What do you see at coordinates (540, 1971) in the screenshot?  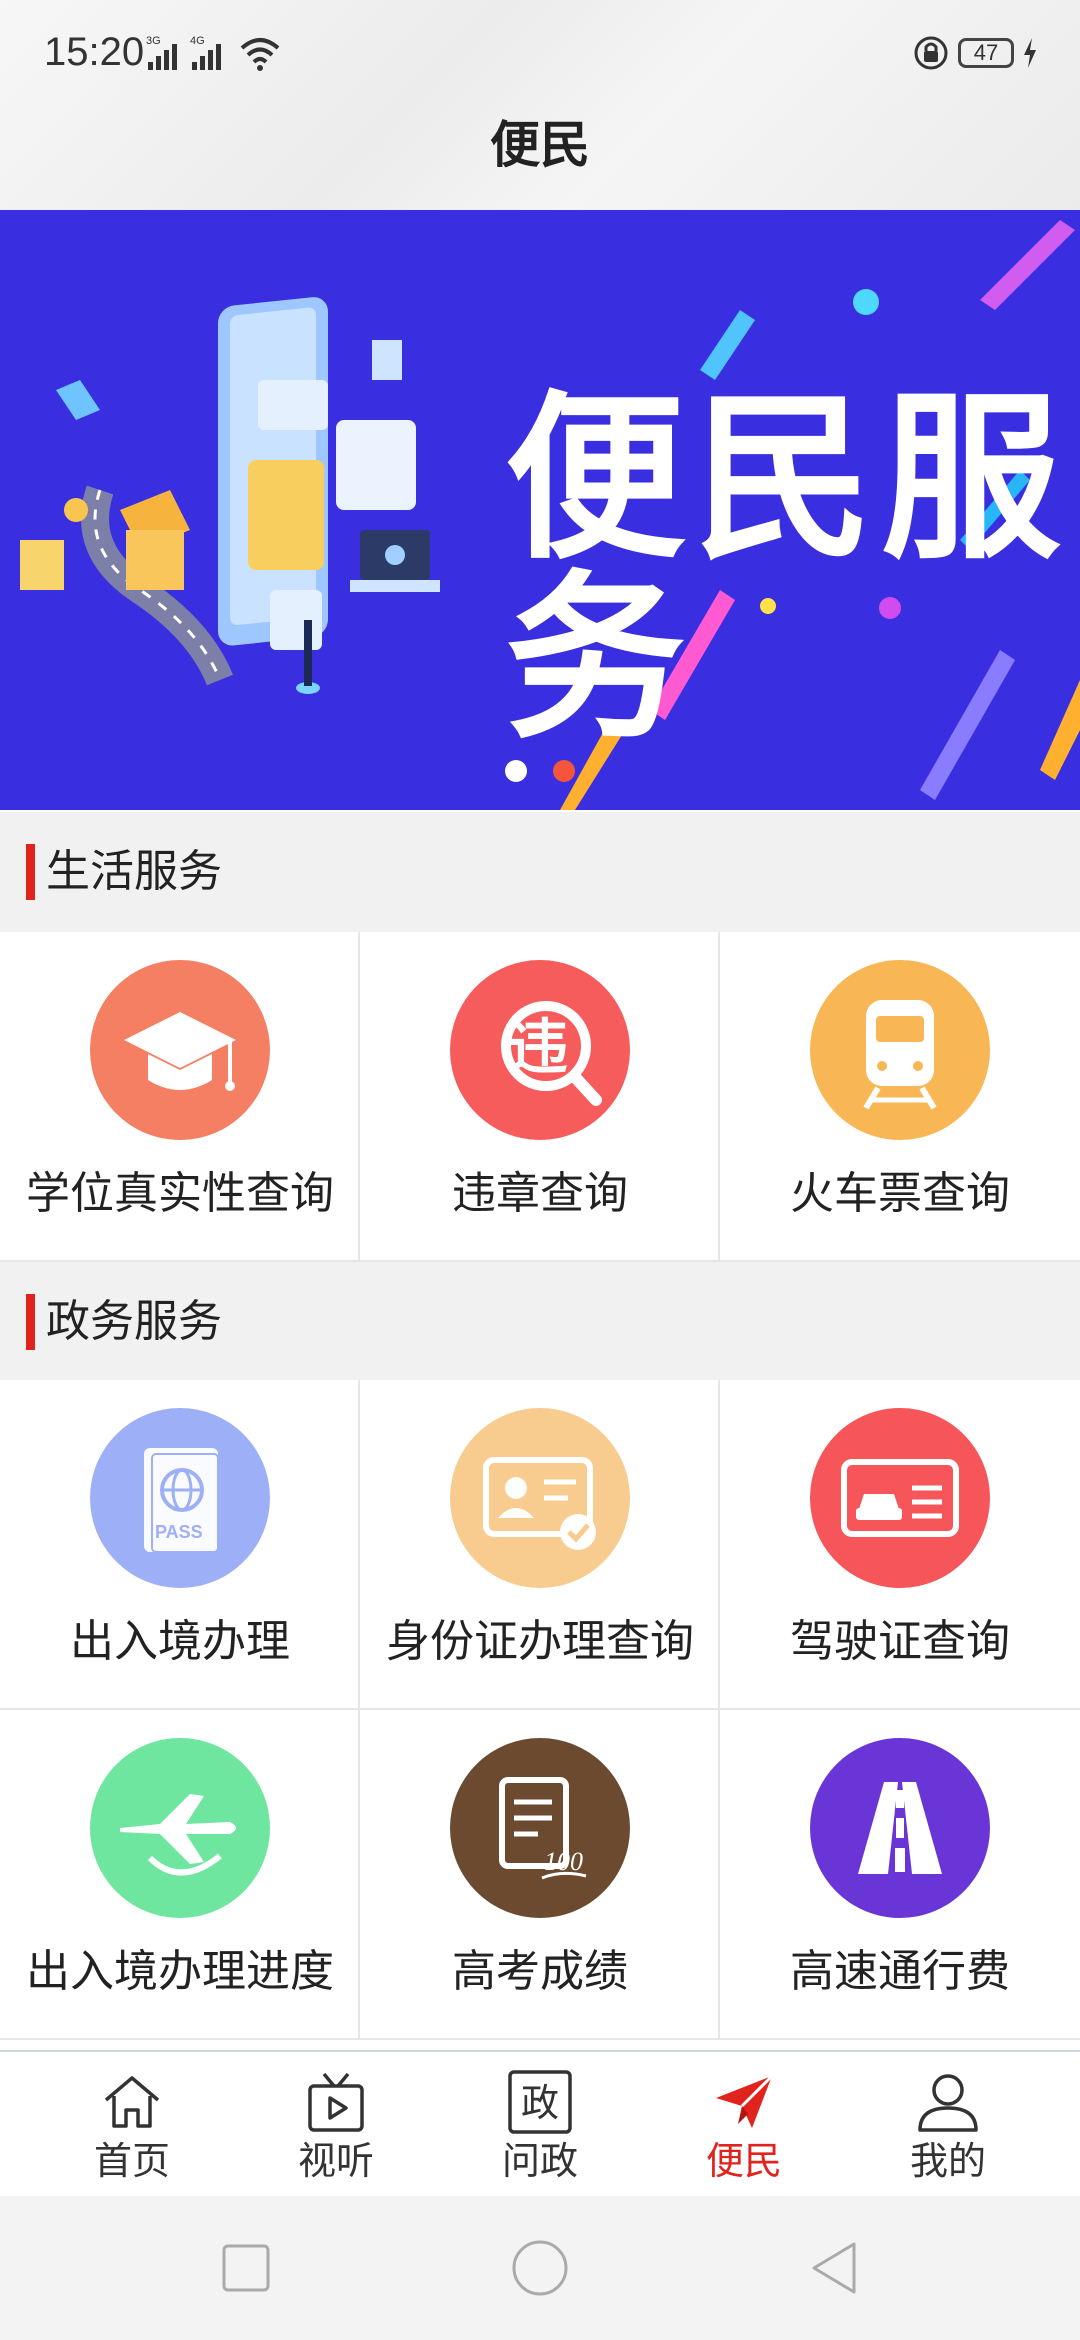 I see `service-label: 高考成绩` at bounding box center [540, 1971].